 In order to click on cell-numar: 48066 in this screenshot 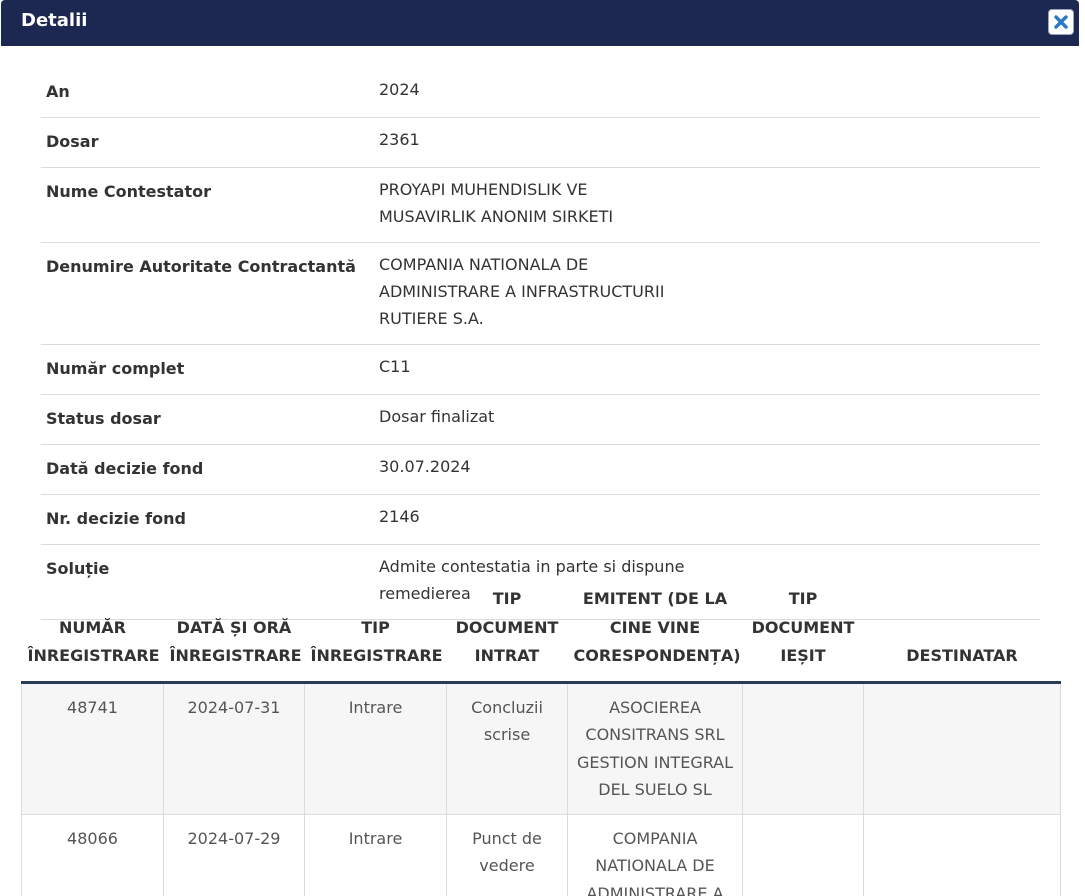, I will do `click(92, 855)`.